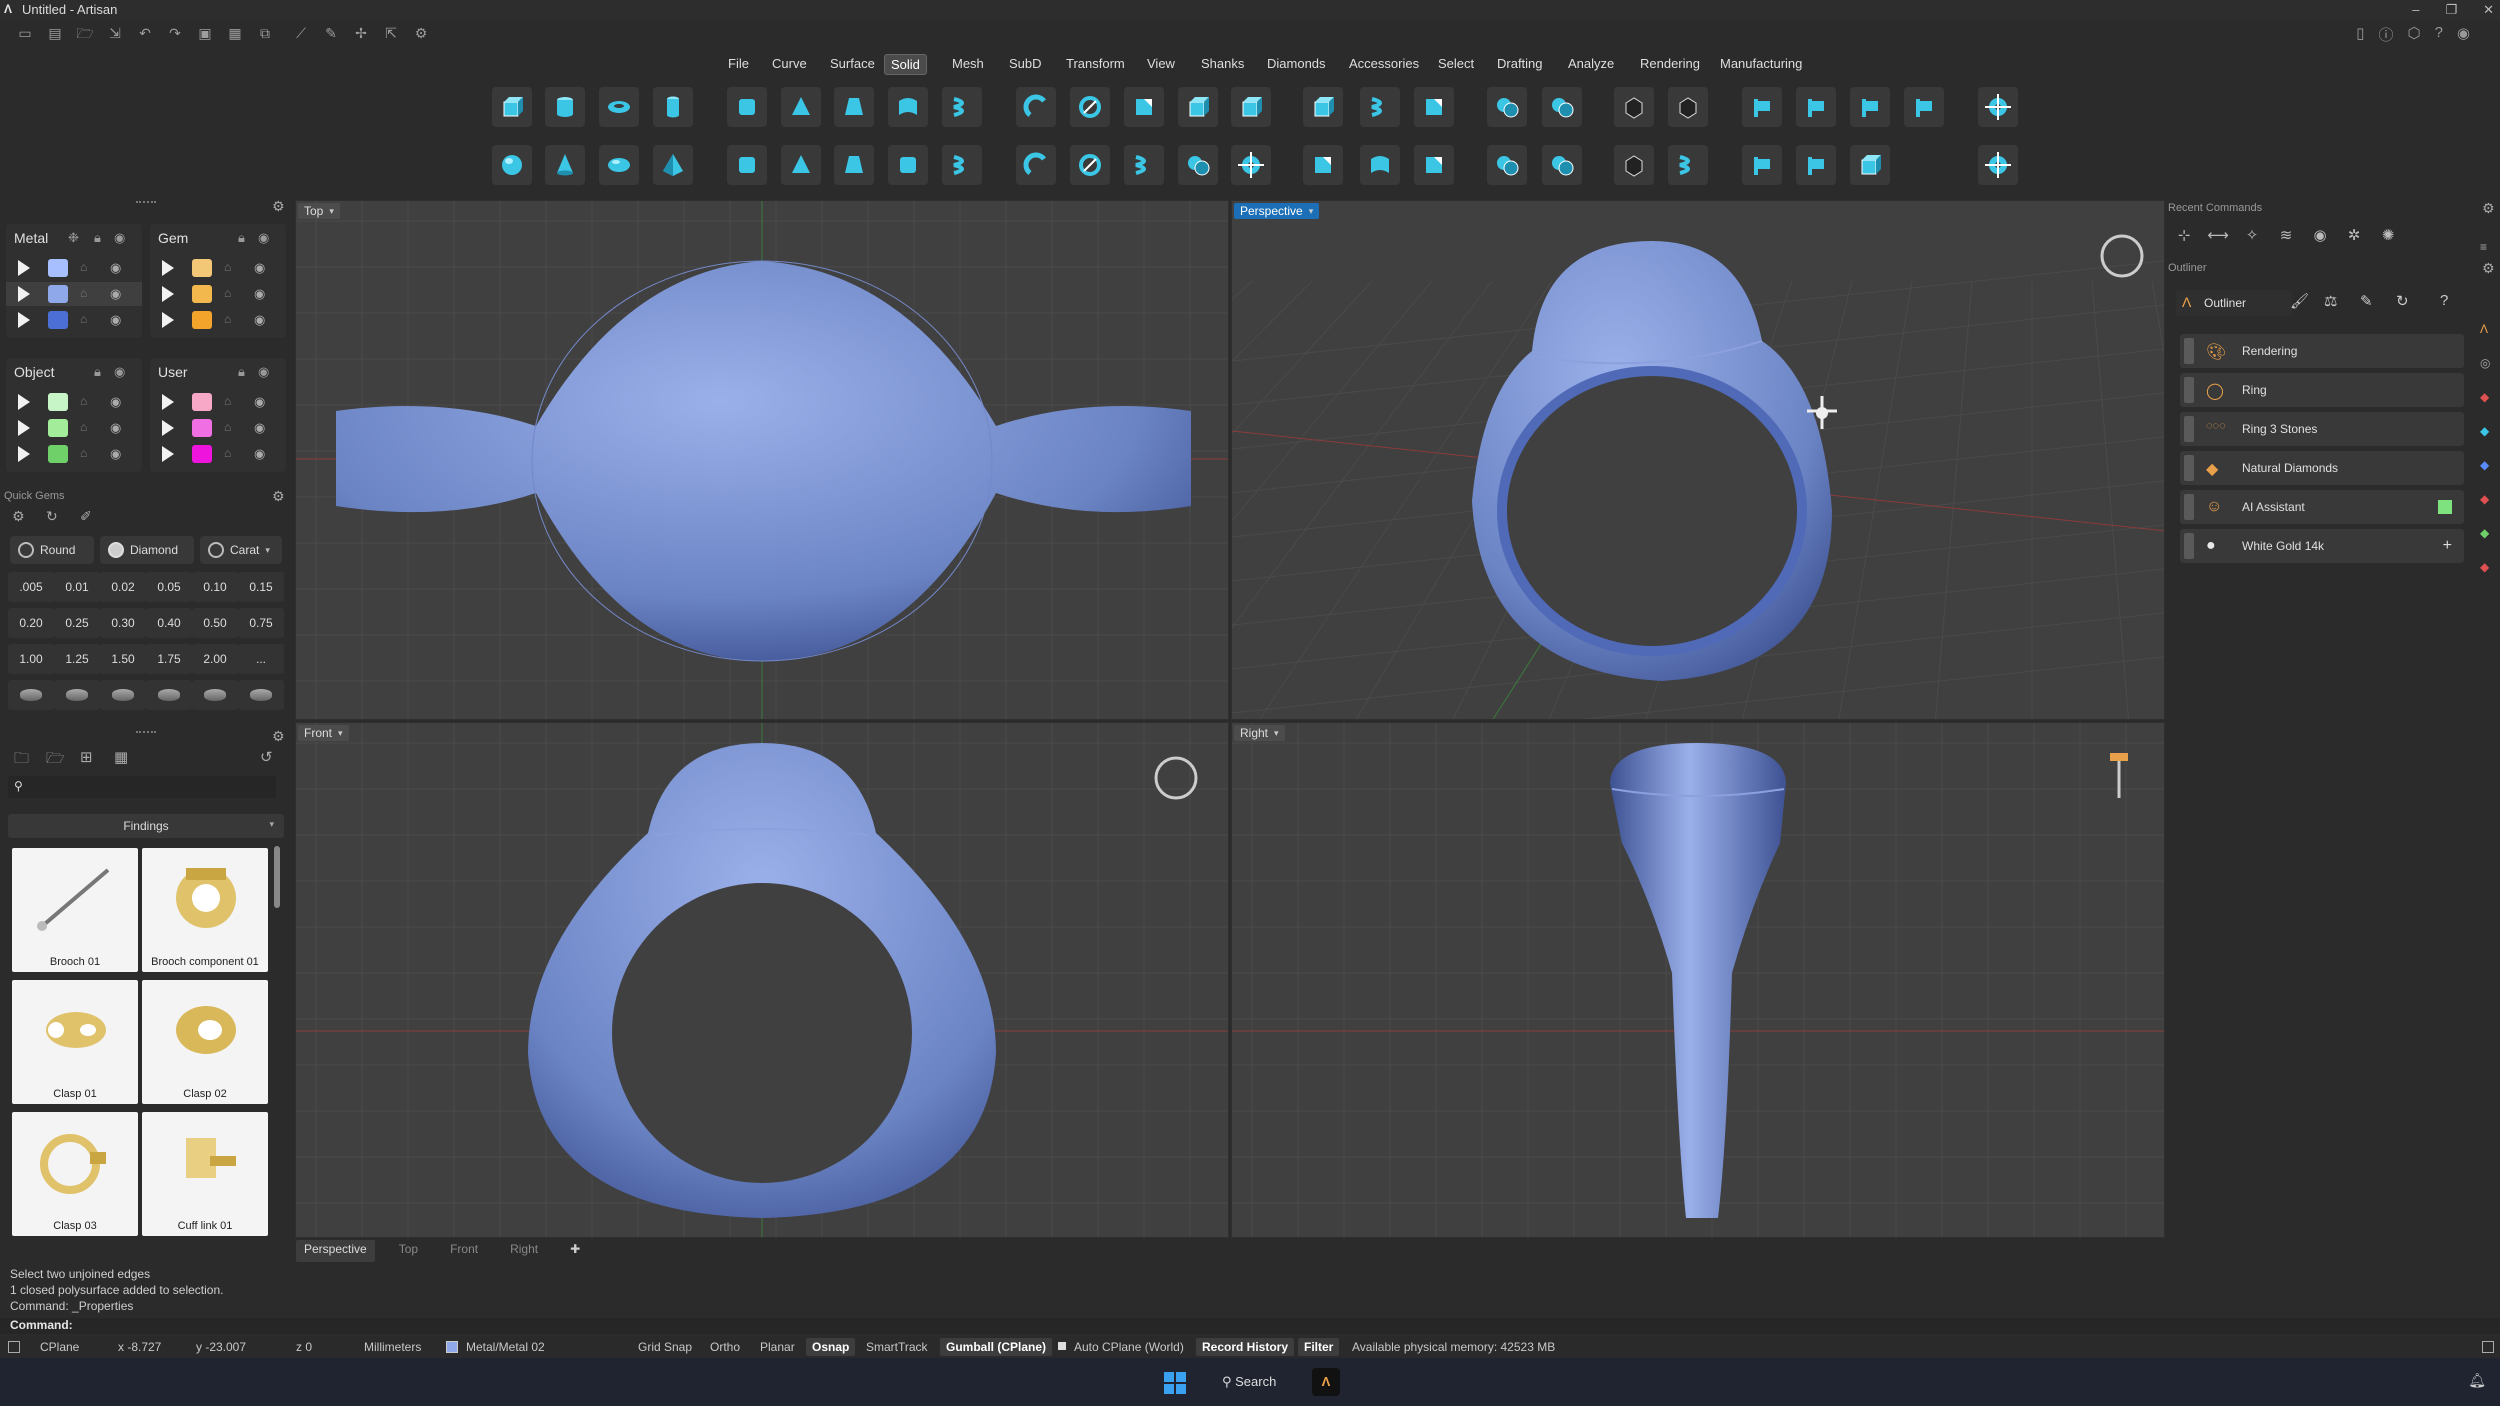  I want to click on library-scrollbar, so click(277, 877).